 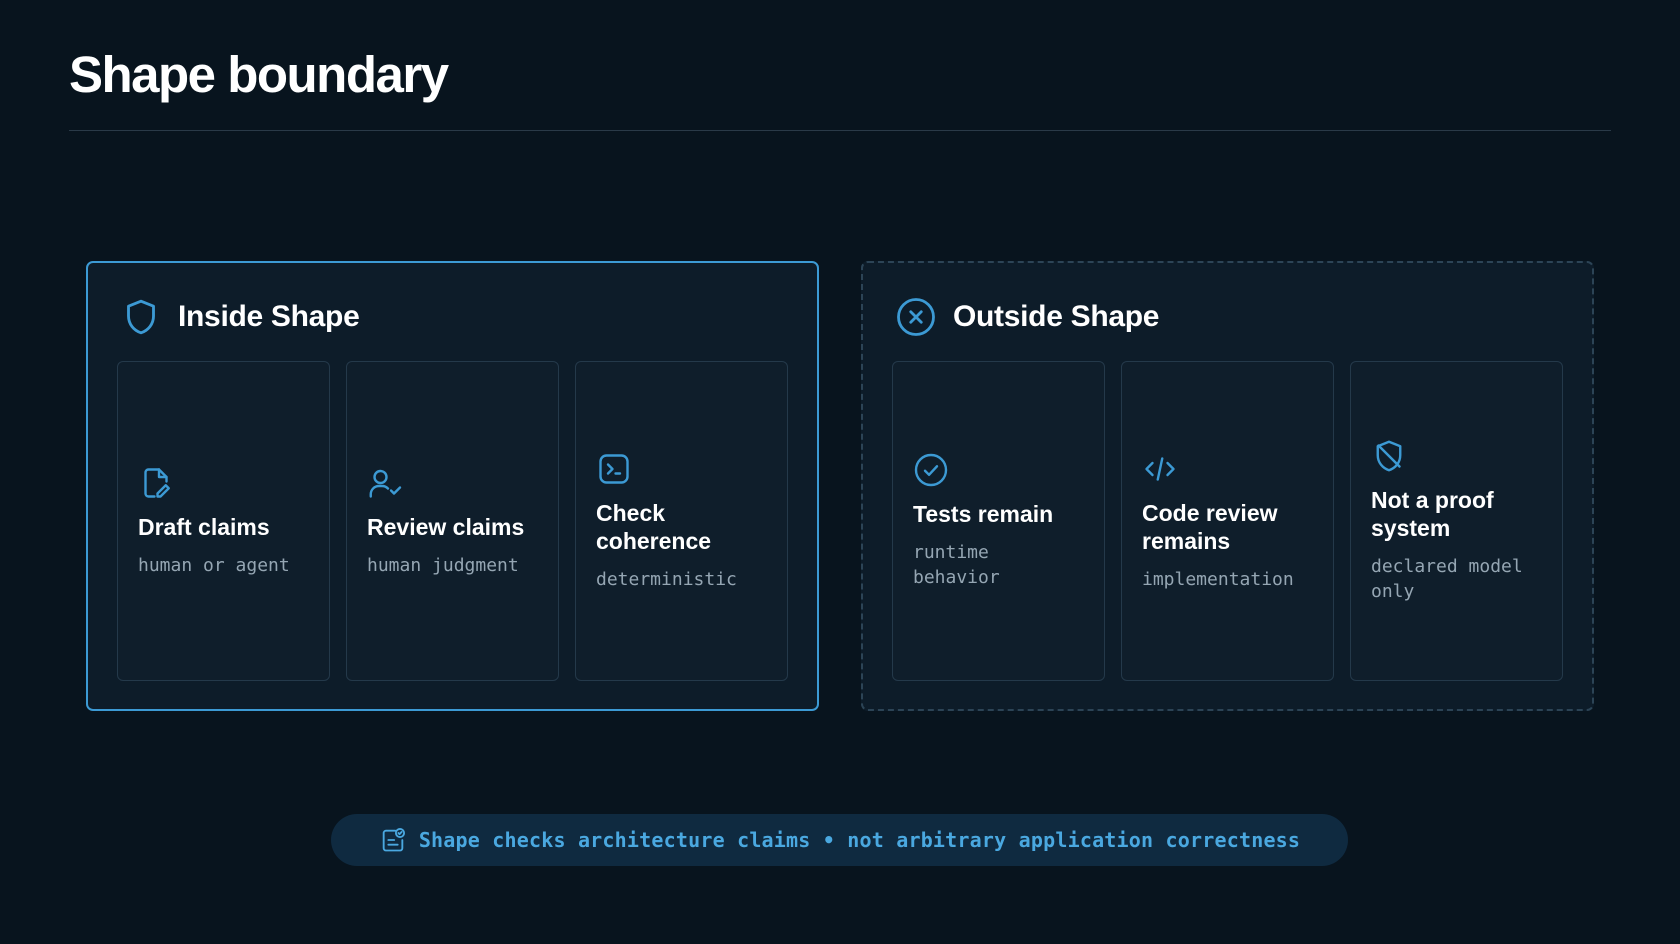 I want to click on outside-shape-header: Outside Shape, so click(x=1027, y=317).